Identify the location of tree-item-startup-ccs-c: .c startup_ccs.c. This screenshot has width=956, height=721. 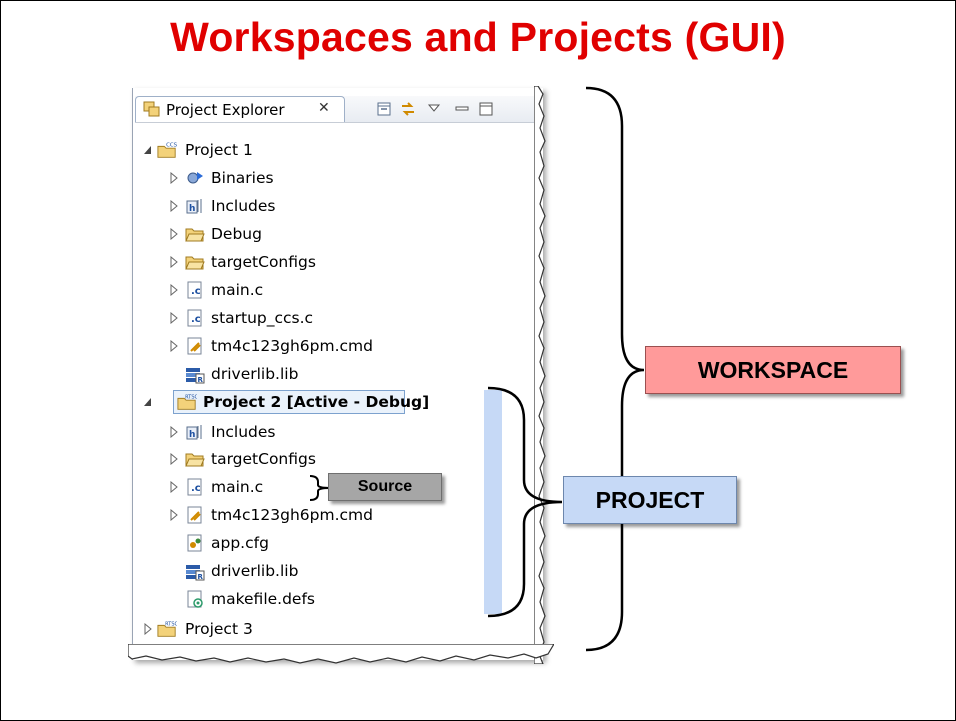
(299, 319).